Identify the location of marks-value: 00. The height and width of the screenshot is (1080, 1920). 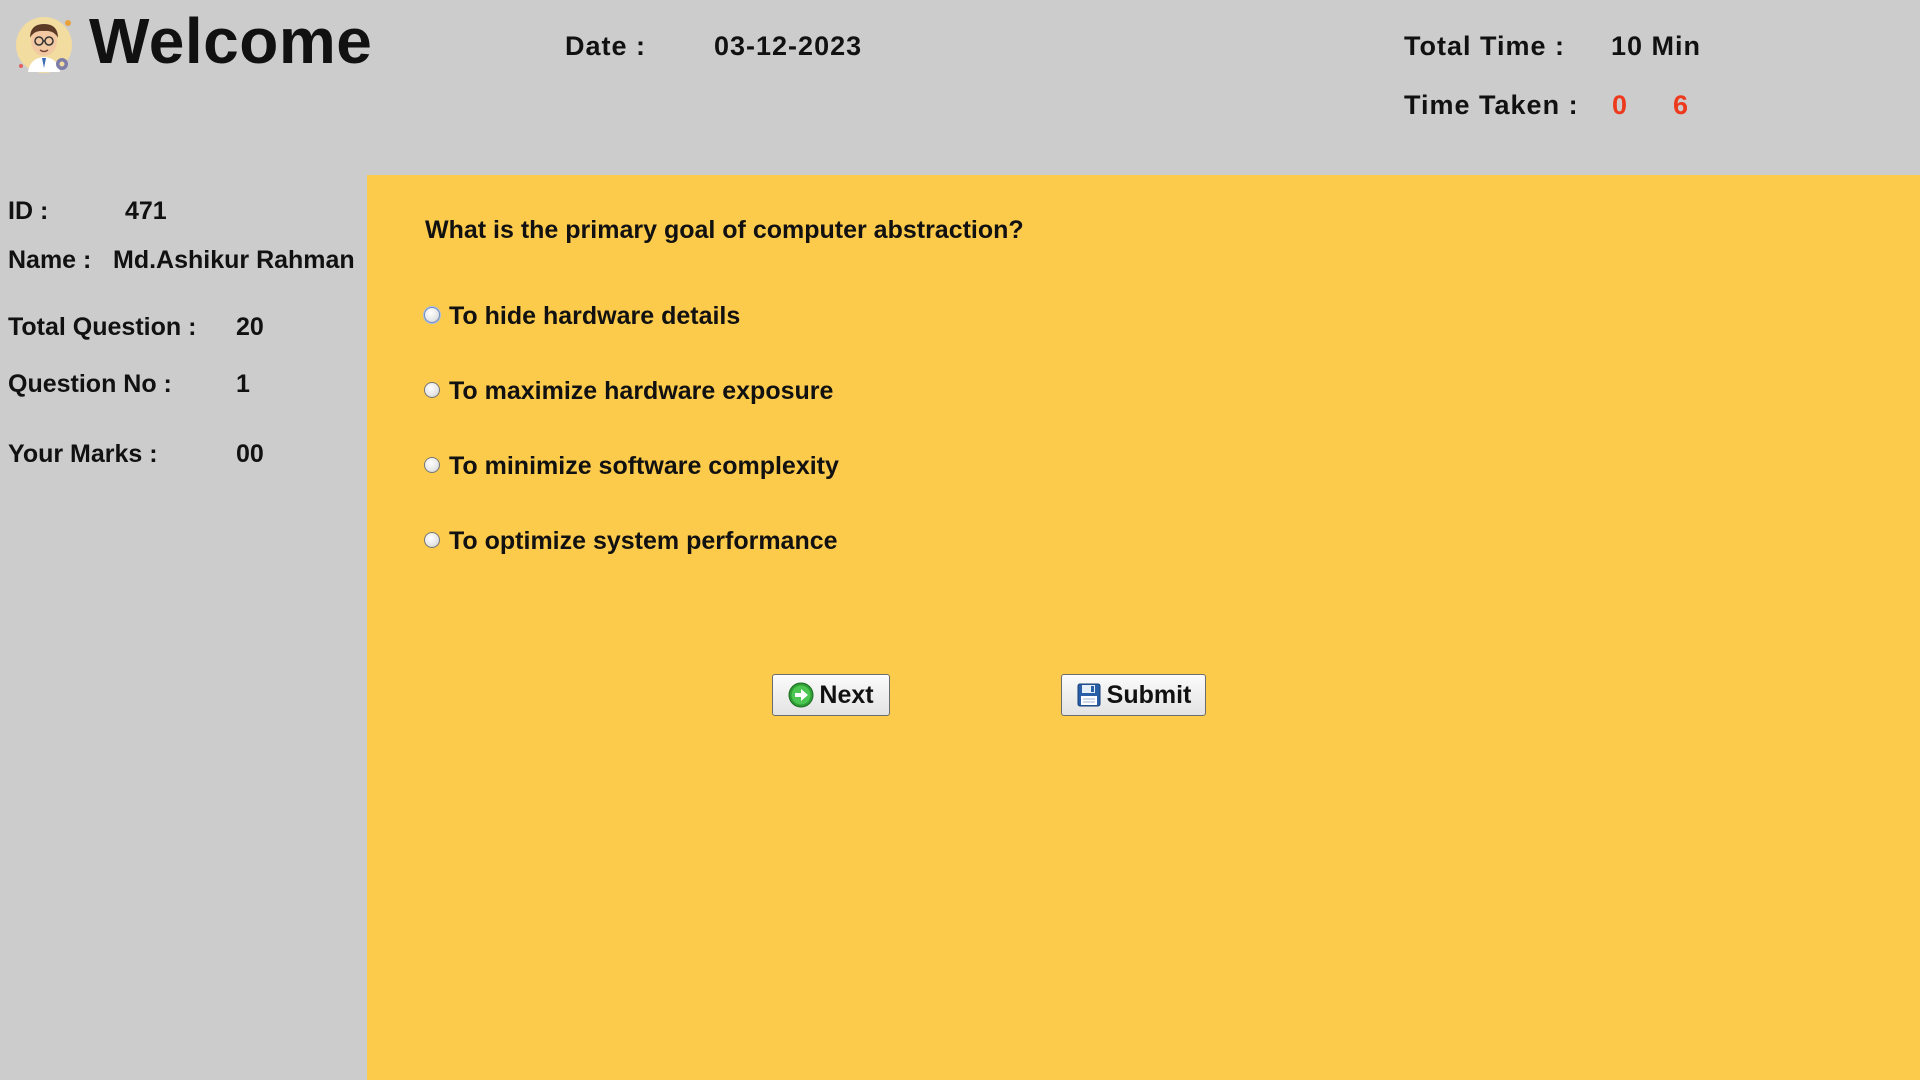
(250, 454).